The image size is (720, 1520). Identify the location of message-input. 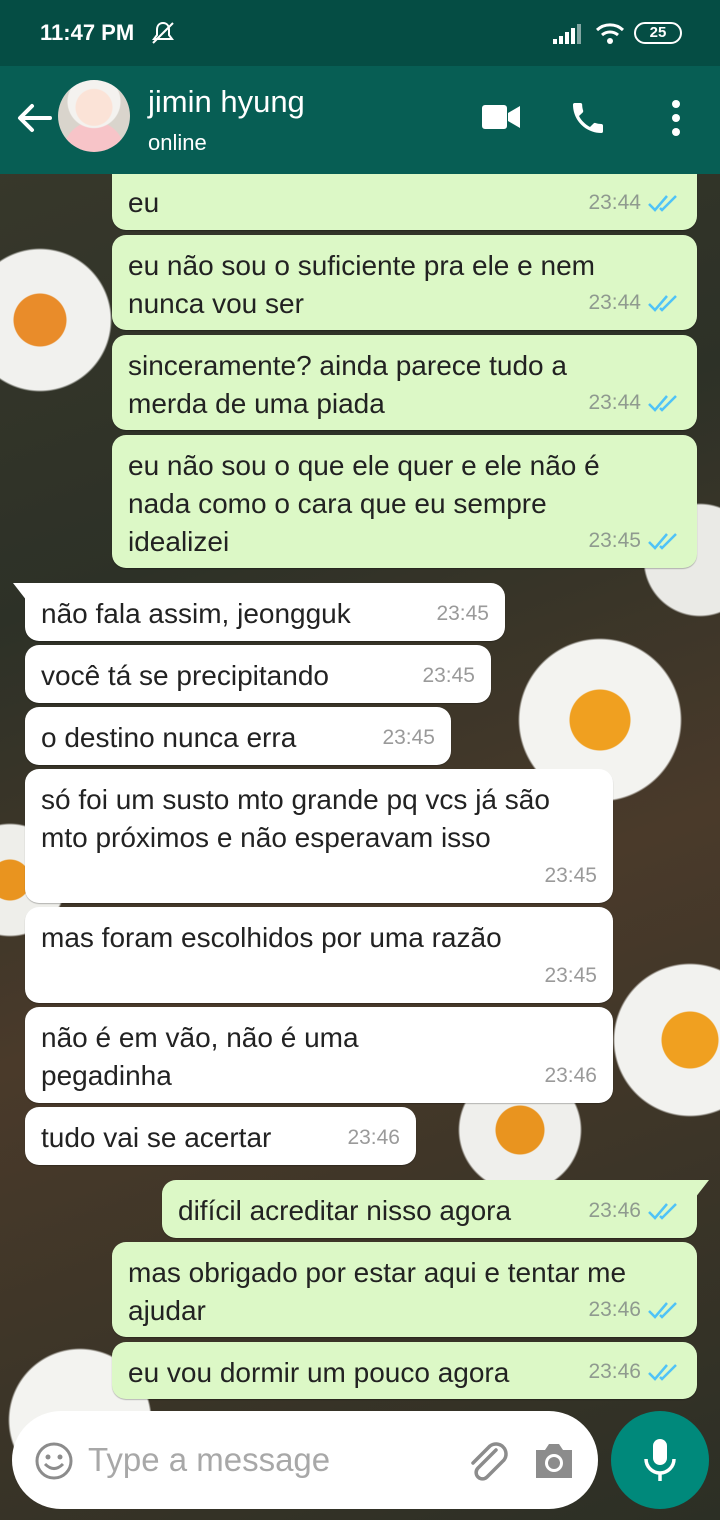
(253, 1460).